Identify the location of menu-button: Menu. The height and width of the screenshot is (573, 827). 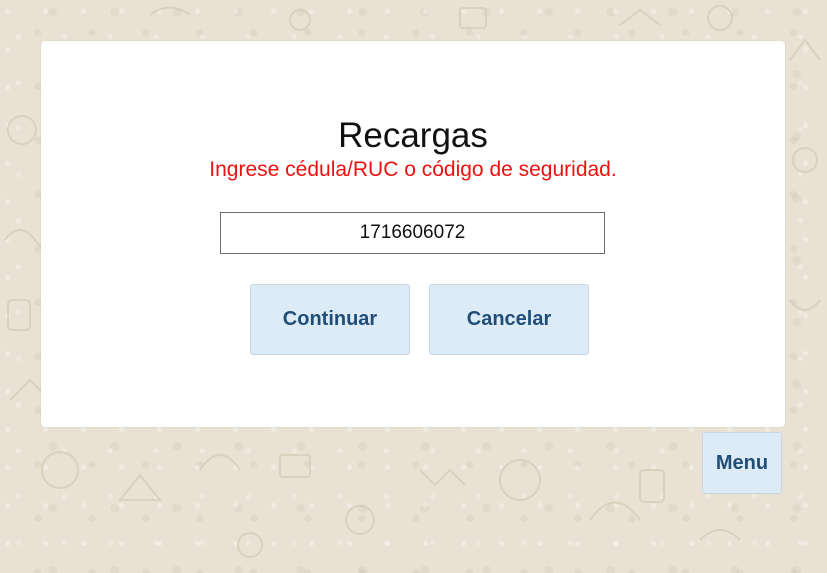
(742, 463).